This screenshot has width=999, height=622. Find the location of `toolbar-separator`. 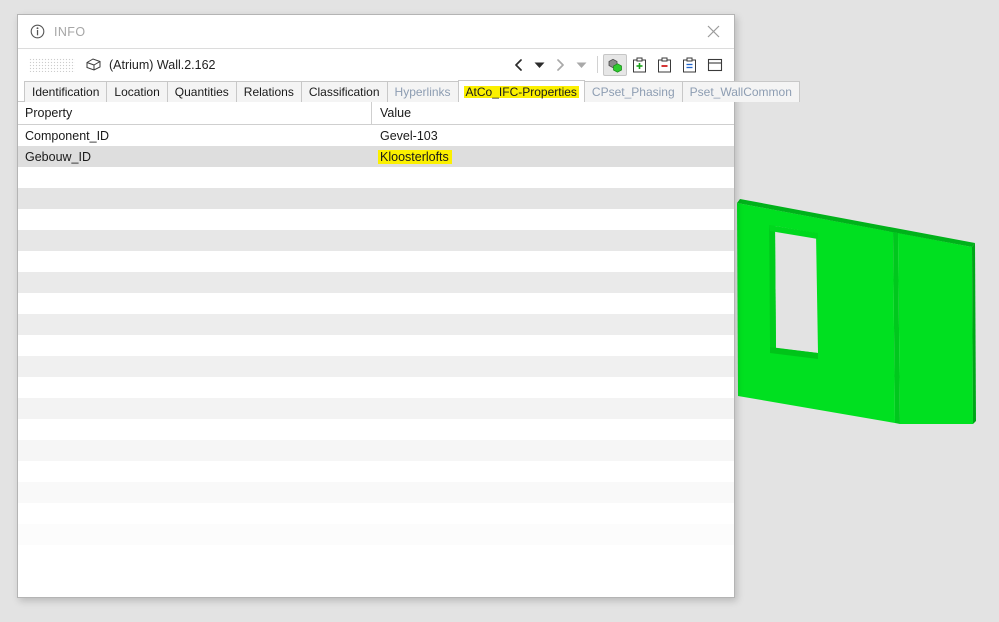

toolbar-separator is located at coordinates (597, 64).